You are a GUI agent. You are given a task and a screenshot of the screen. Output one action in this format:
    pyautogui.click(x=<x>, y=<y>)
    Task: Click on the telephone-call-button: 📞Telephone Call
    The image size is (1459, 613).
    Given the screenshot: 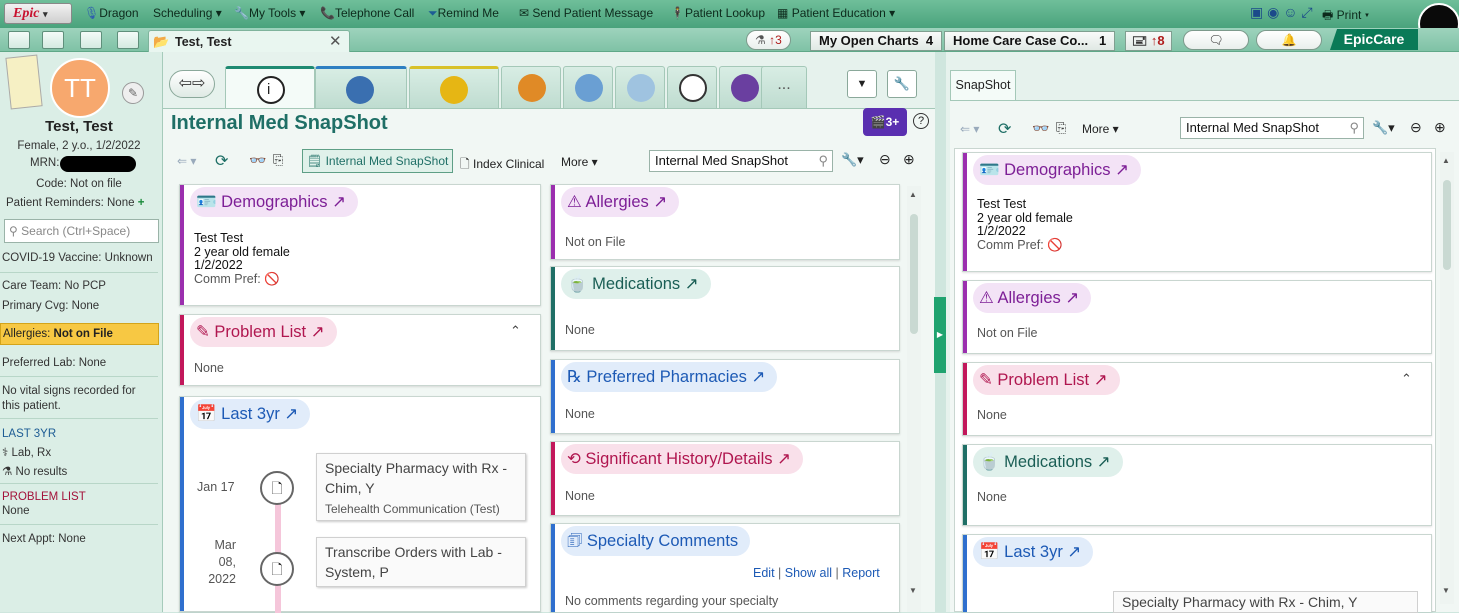 What is the action you would take?
    pyautogui.click(x=367, y=13)
    